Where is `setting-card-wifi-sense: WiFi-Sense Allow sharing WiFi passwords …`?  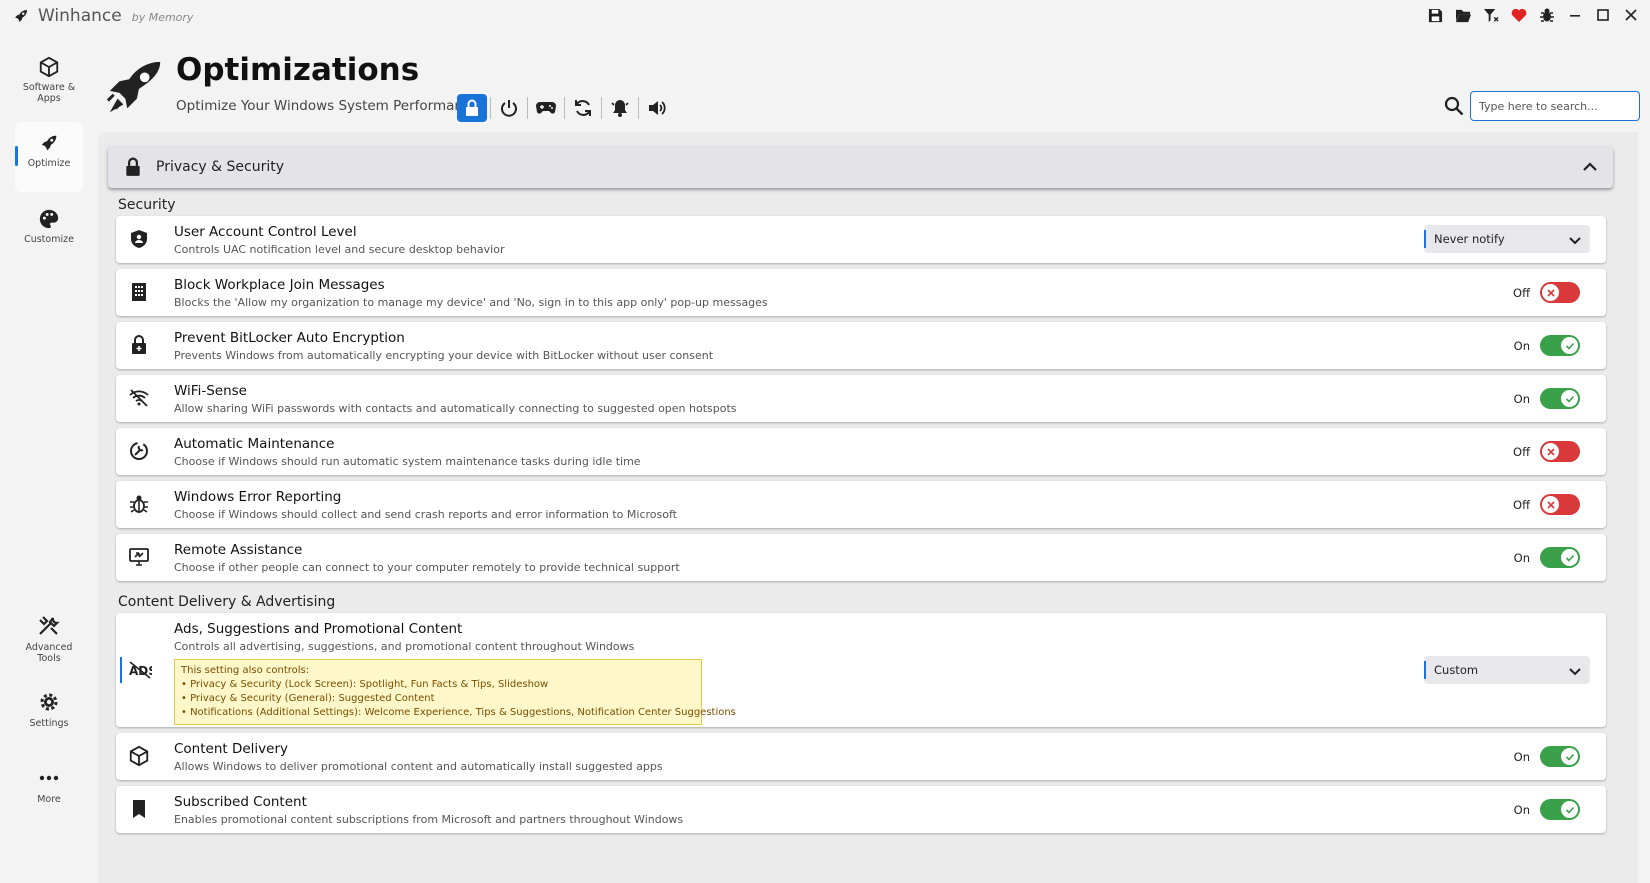
setting-card-wifi-sense: WiFi-Sense Allow sharing WiFi passwords … is located at coordinates (861, 398).